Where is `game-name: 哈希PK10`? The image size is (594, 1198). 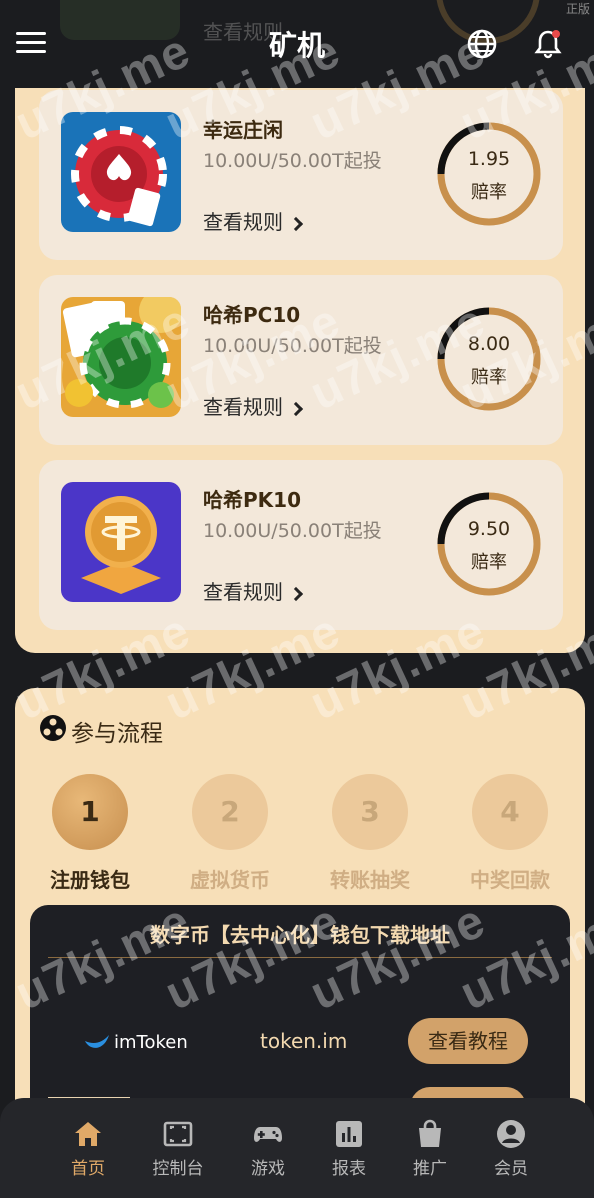
game-name: 哈希PK10 is located at coordinates (252, 500).